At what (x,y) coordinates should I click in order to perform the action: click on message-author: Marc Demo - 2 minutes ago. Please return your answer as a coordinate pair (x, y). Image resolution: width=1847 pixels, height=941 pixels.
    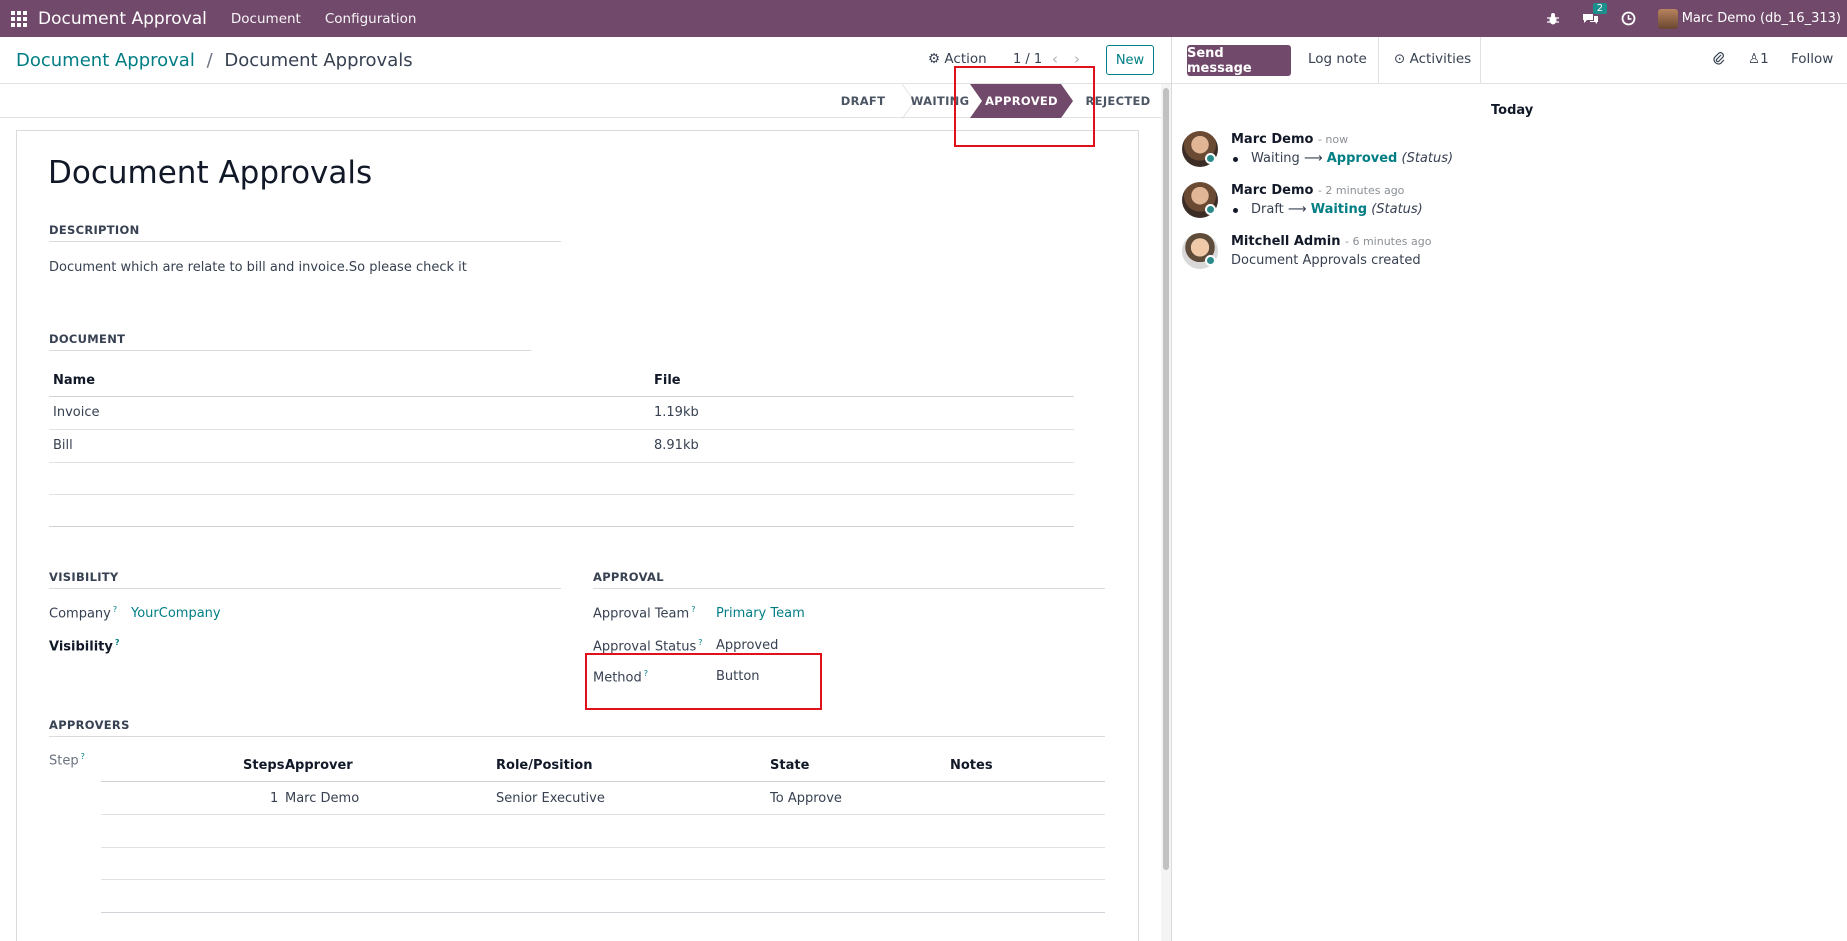
    Looking at the image, I should click on (1317, 190).